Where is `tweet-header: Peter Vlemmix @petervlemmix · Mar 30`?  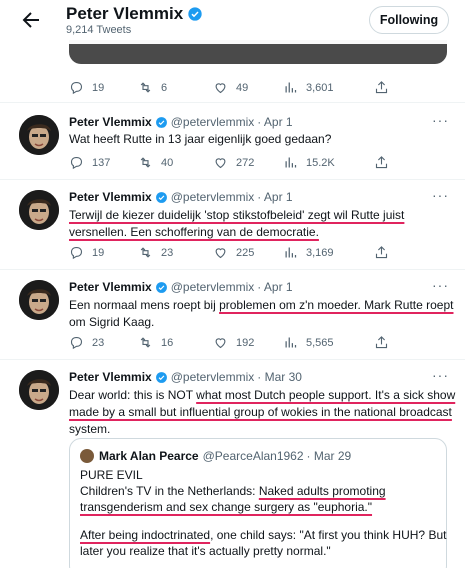 tweet-header: Peter Vlemmix @petervlemmix · Mar 30 is located at coordinates (185, 377).